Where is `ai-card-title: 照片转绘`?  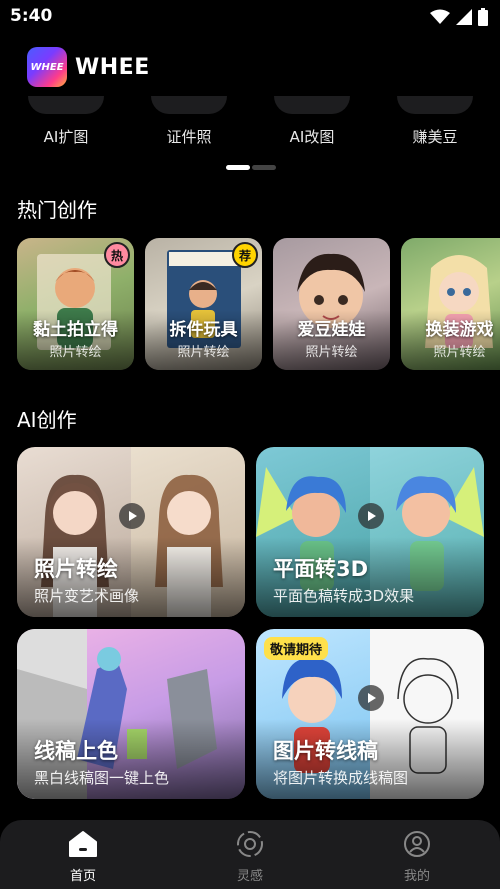
ai-card-title: 照片转绘 is located at coordinates (76, 569).